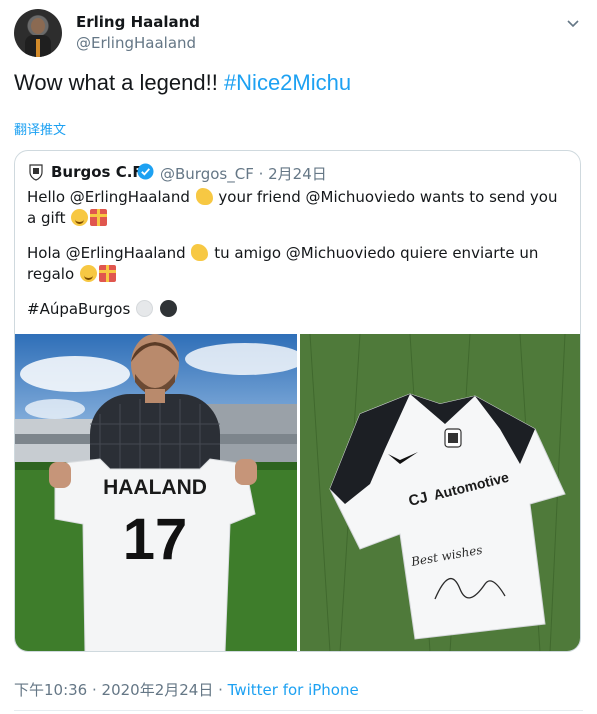 This screenshot has width=597, height=714. Describe the element at coordinates (38, 33) in the screenshot. I see `avatar` at that location.